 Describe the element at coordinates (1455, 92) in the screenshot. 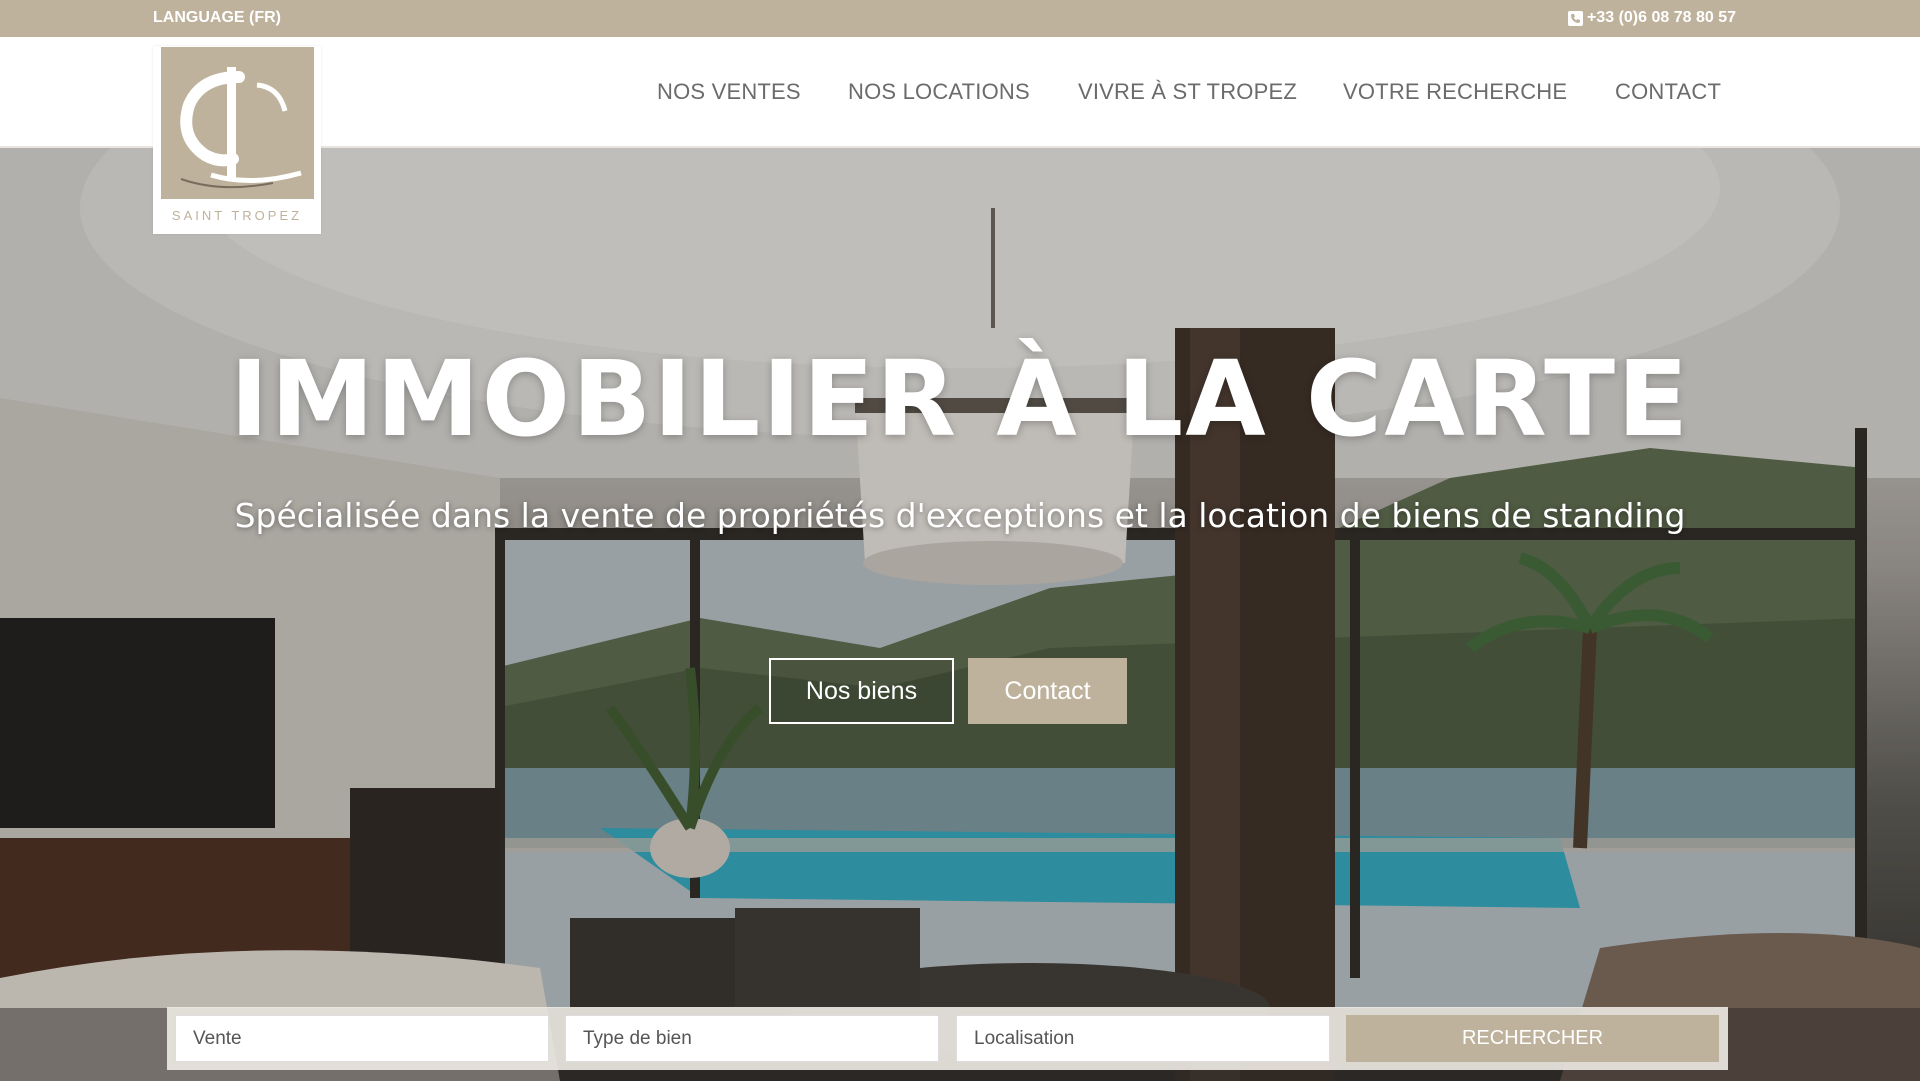

I see `nav-item-votre-recherche: VOTRE RECHERCHE` at that location.